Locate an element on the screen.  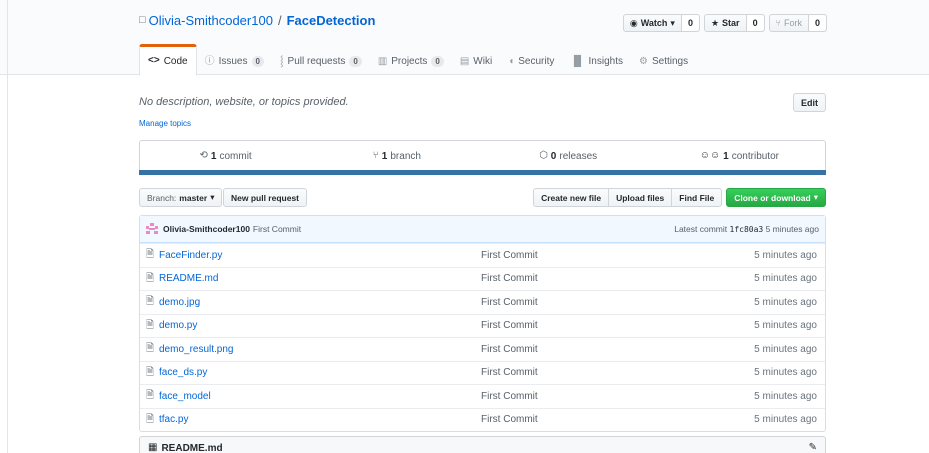
repo-icon: □ is located at coordinates (142, 20).